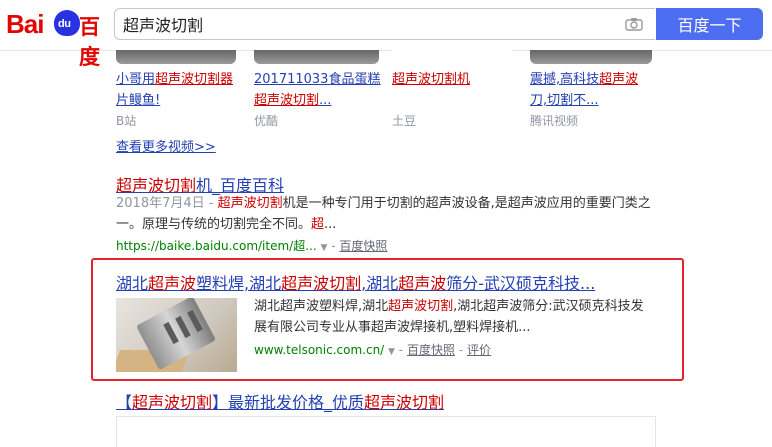 The height and width of the screenshot is (447, 772). Describe the element at coordinates (132, 283) in the screenshot. I see `result-title-text: 湖北` at that location.